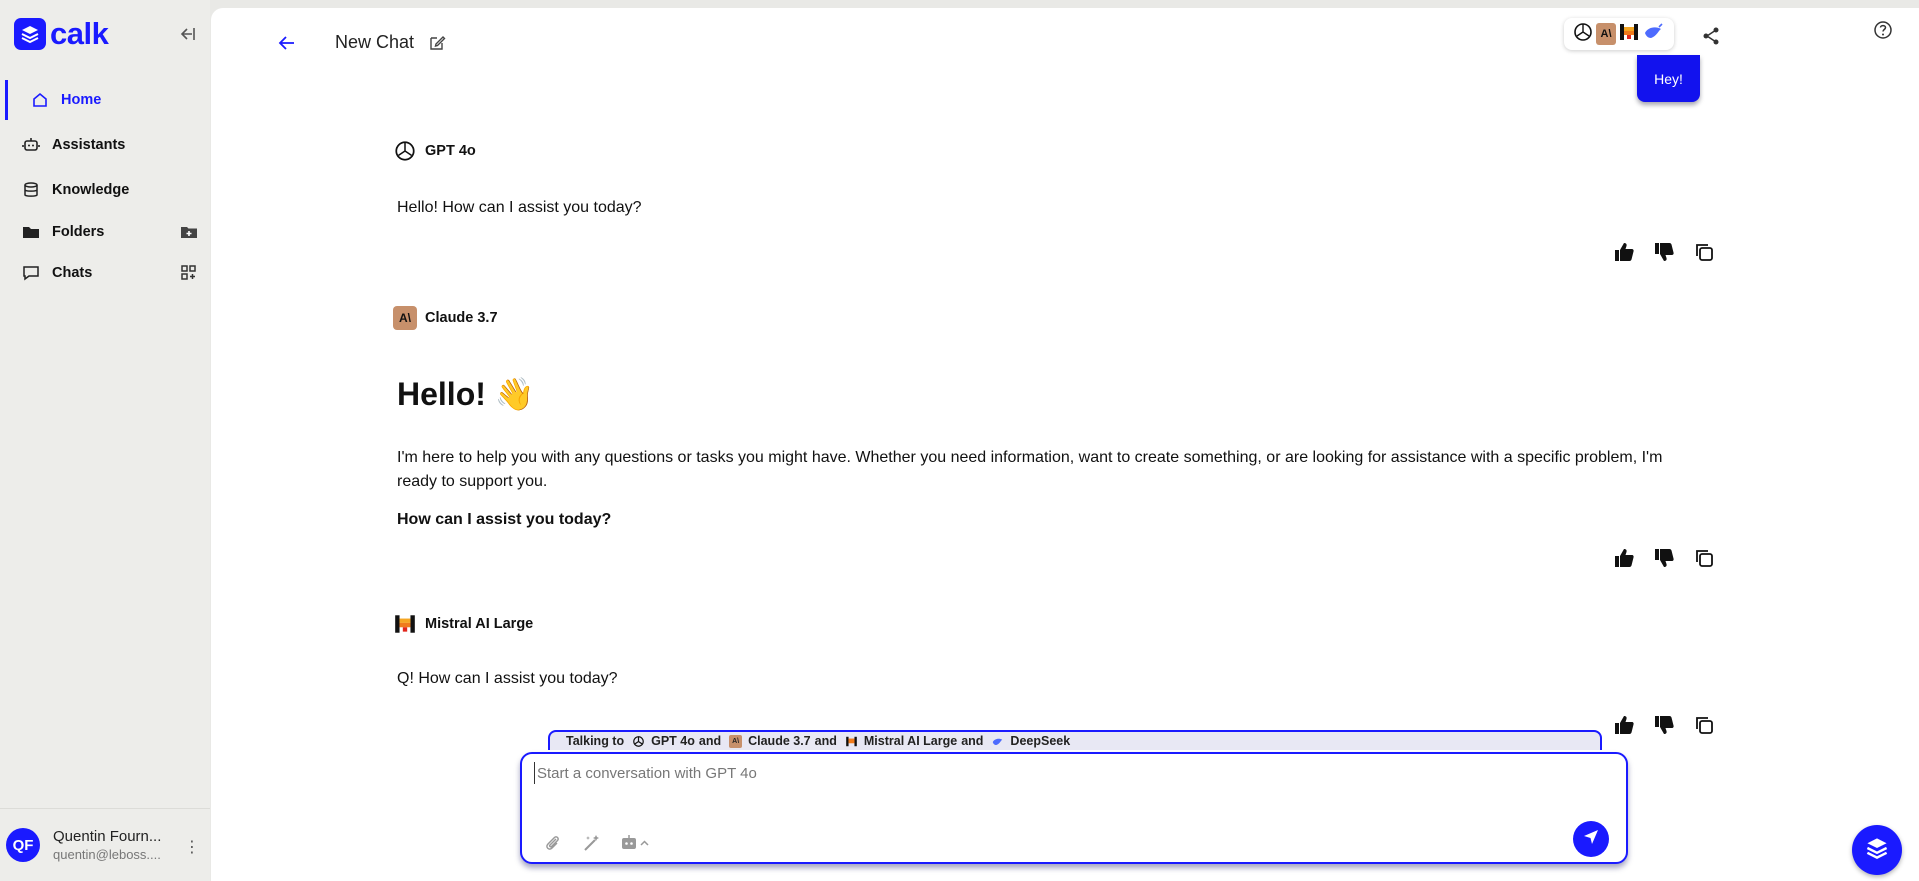  I want to click on sidebar-item-label: Folders, so click(78, 232).